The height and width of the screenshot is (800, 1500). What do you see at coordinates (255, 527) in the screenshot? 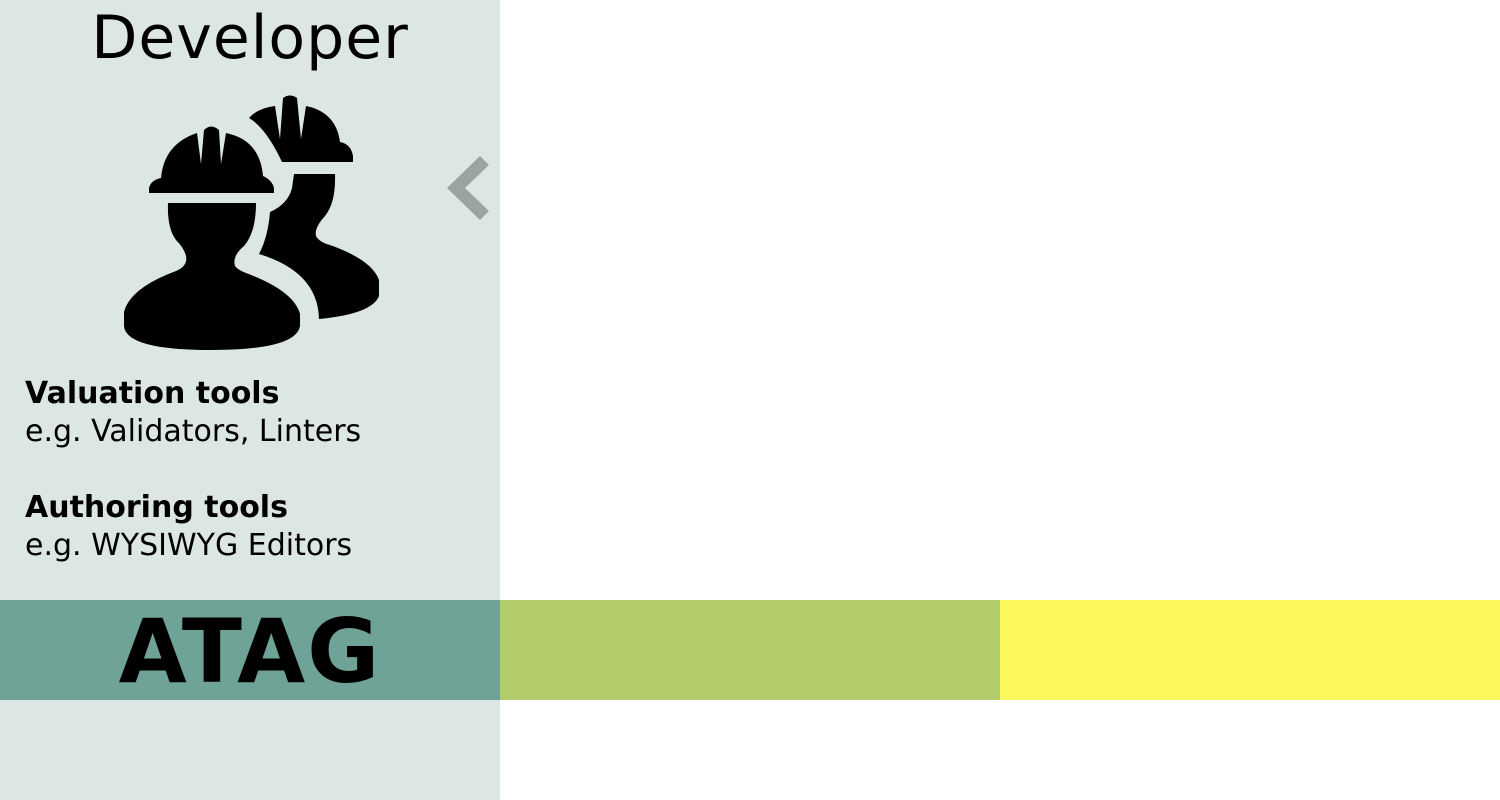
I see `tool-item-authoring: Authoring tools e.g. WYSIWYG Editors` at bounding box center [255, 527].